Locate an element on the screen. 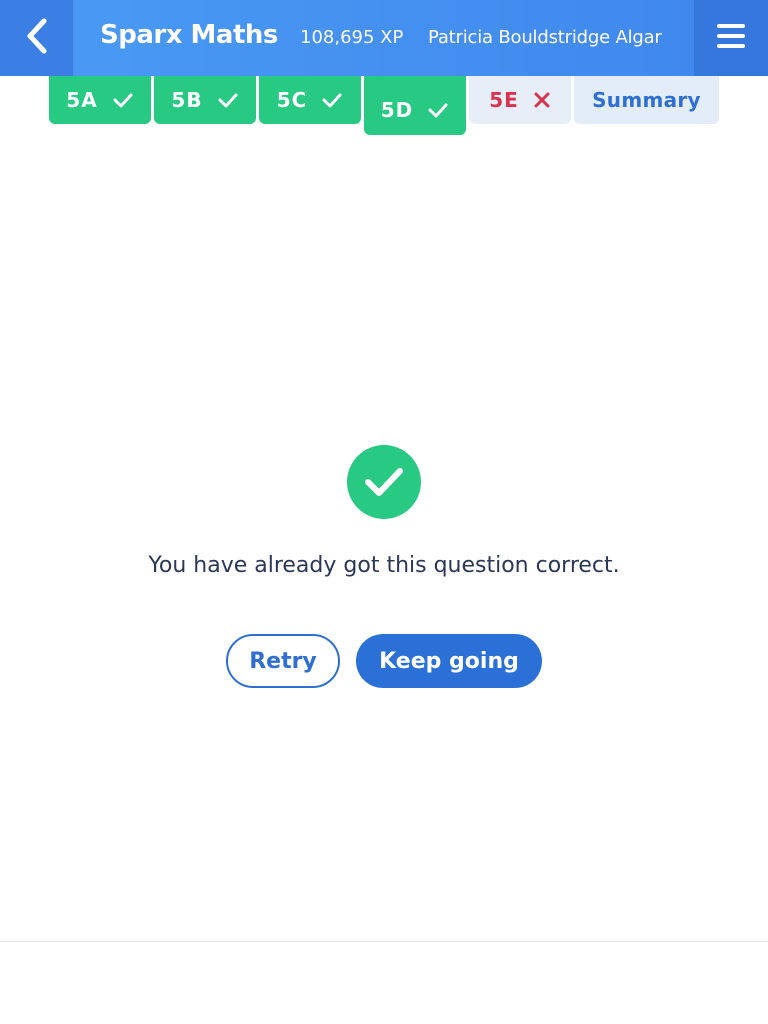 The height and width of the screenshot is (1024, 768). tab-label: 5A is located at coordinates (82, 100).